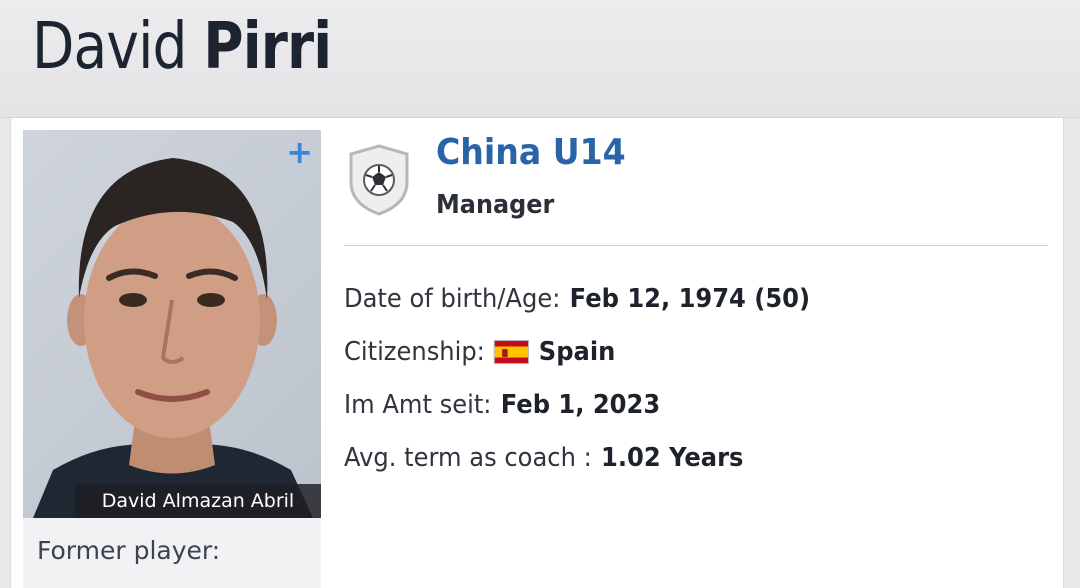 Image resolution: width=1080 pixels, height=588 pixels. I want to click on former-player-label: Former player:, so click(129, 550).